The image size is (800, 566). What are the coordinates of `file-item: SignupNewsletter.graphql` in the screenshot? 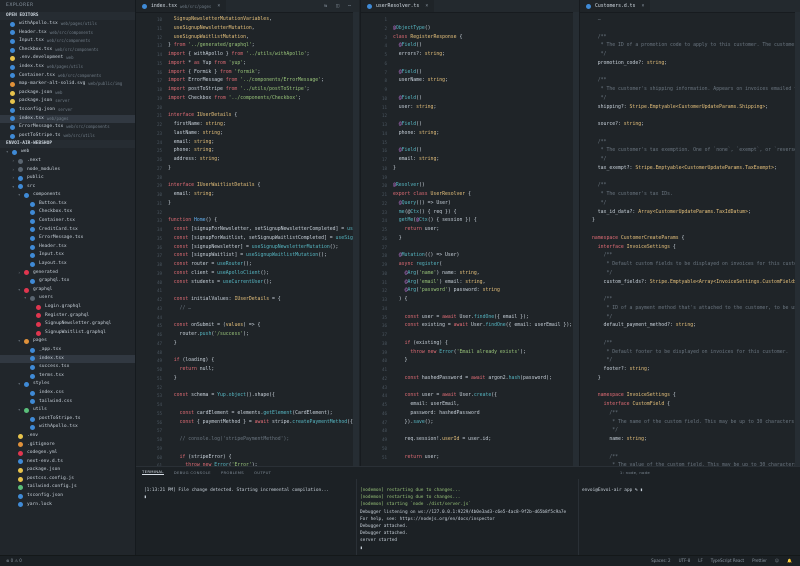 It's located at (67, 324).